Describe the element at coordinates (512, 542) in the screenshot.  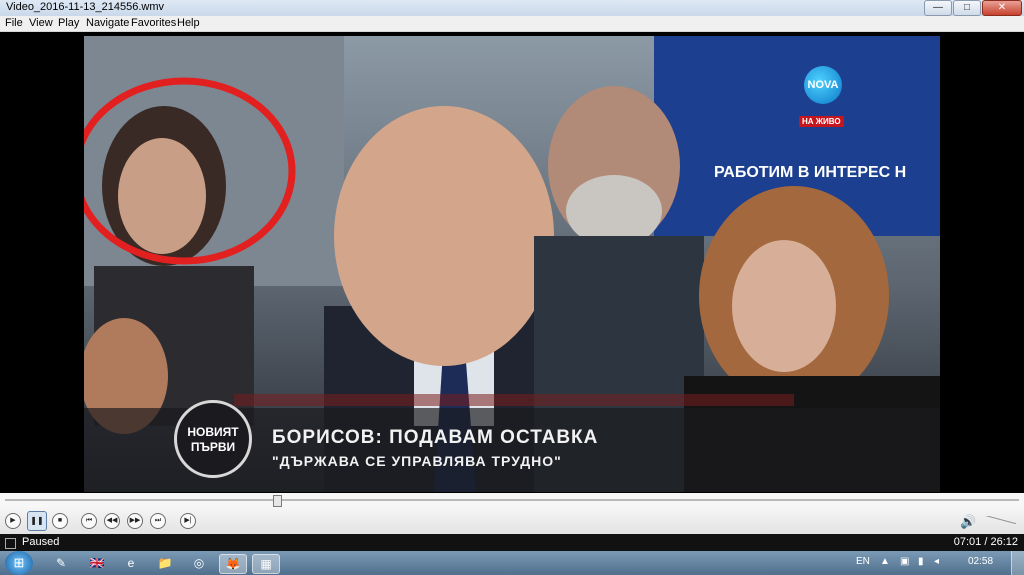
I see `status-bar: Paused 07:01 / 26:12` at that location.